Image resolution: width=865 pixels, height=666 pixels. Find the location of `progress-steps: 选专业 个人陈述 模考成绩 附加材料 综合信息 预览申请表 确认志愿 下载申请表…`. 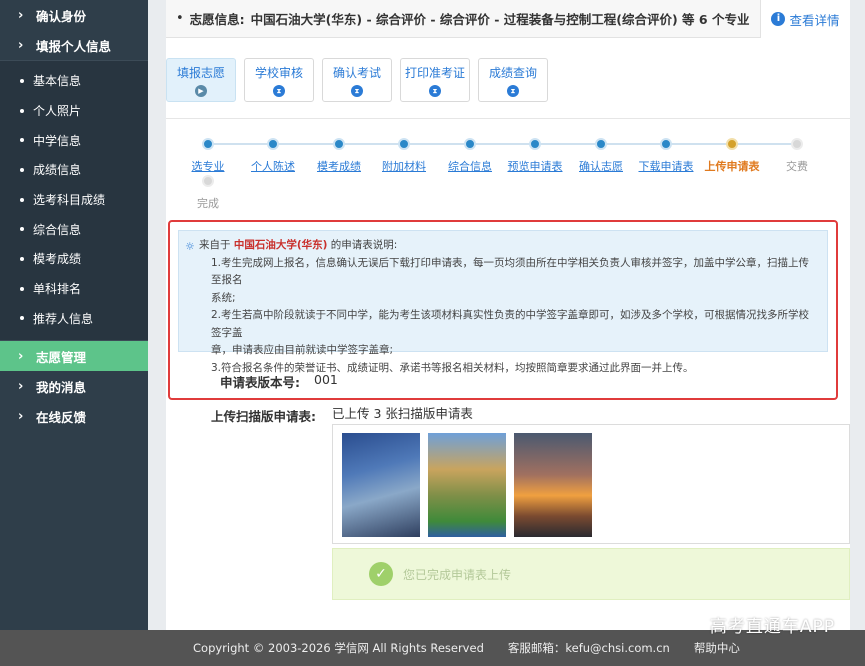

progress-steps: 选专业 个人陈述 模考成绩 附加材料 综合信息 预览申请表 确认志愿 下载申请表… is located at coordinates (508, 165).